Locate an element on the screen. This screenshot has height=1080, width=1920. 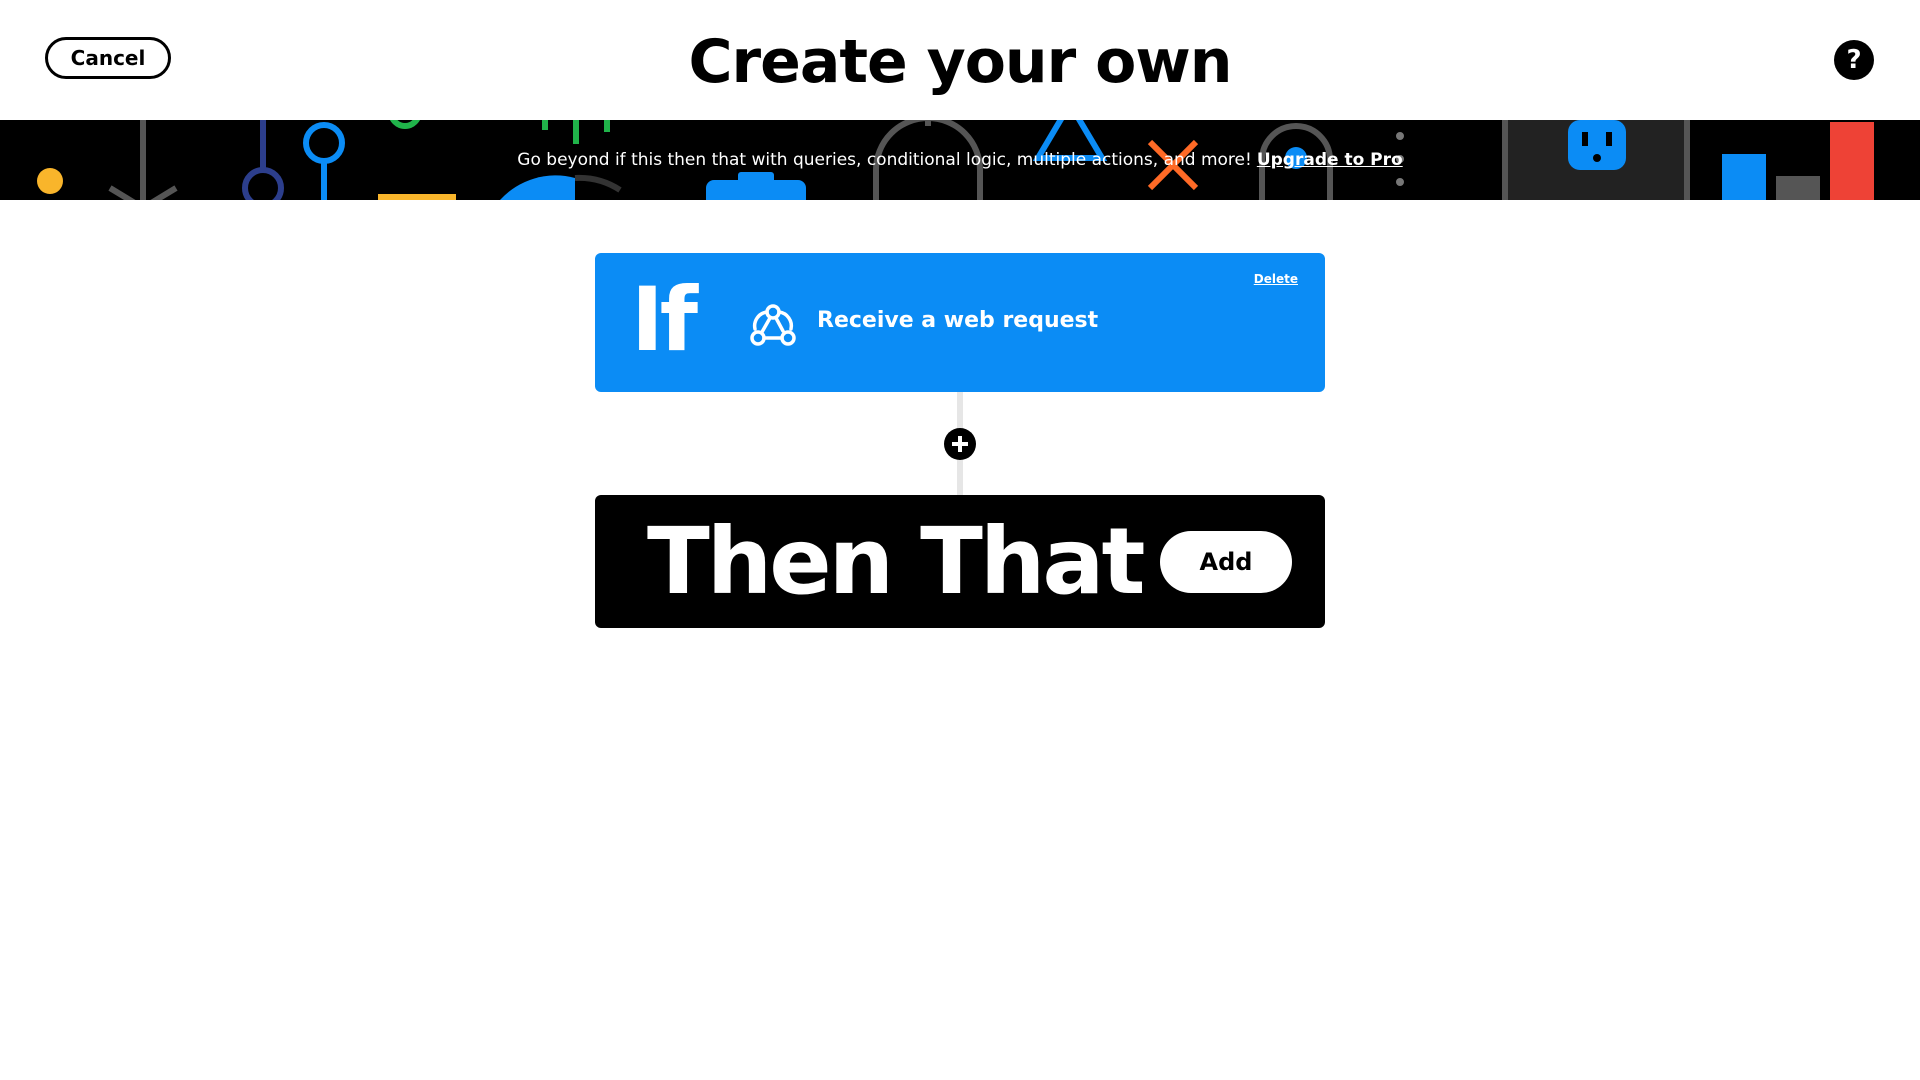
add-step-button is located at coordinates (960, 444).